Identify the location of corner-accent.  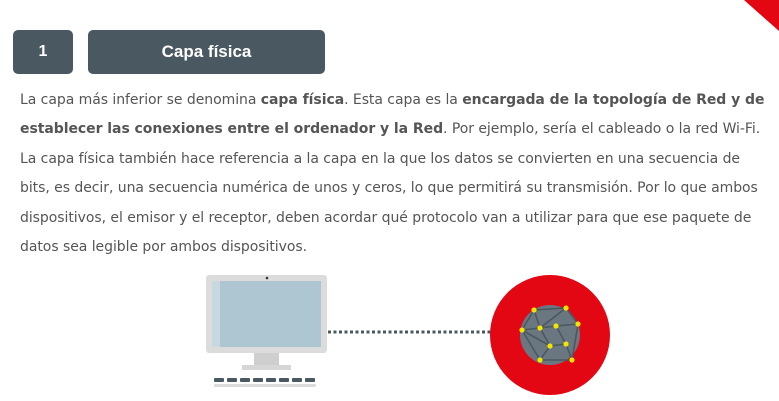
(761, 15).